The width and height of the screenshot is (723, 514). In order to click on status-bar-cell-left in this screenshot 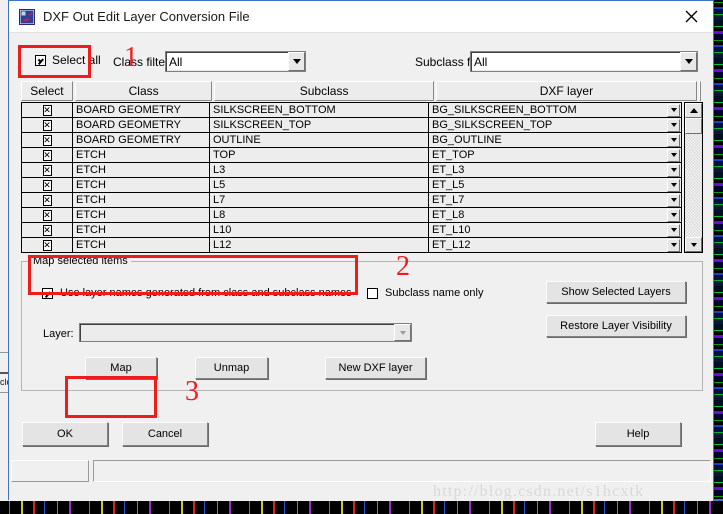, I will do `click(50, 471)`.